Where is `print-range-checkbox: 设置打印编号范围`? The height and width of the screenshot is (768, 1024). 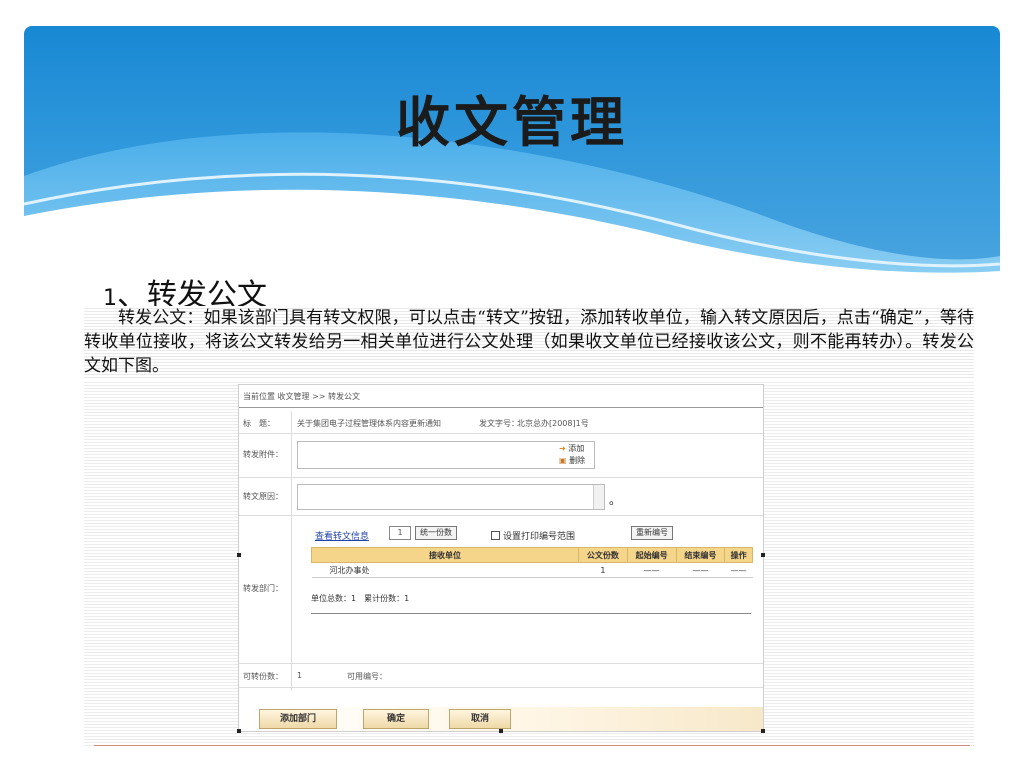
print-range-checkbox: 设置打印编号范围 is located at coordinates (533, 535).